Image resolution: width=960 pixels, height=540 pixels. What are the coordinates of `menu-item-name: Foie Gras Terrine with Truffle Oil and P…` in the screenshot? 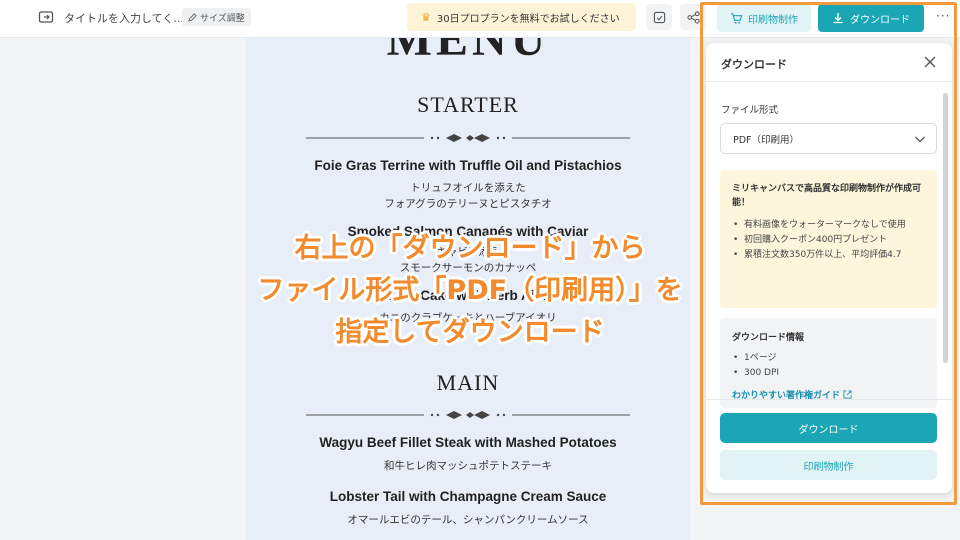 It's located at (468, 165).